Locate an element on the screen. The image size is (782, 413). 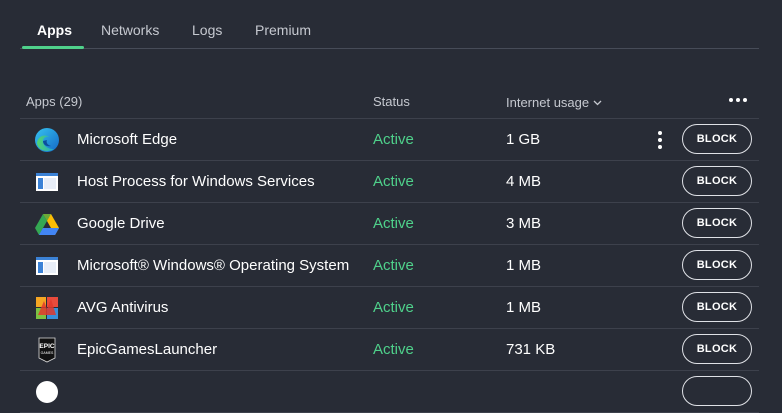
epic-icon-text-bottom: GAMES is located at coordinates (47, 353).